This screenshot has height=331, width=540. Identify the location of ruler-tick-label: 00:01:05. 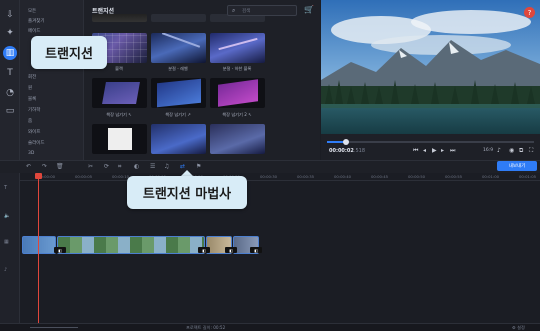
(528, 176).